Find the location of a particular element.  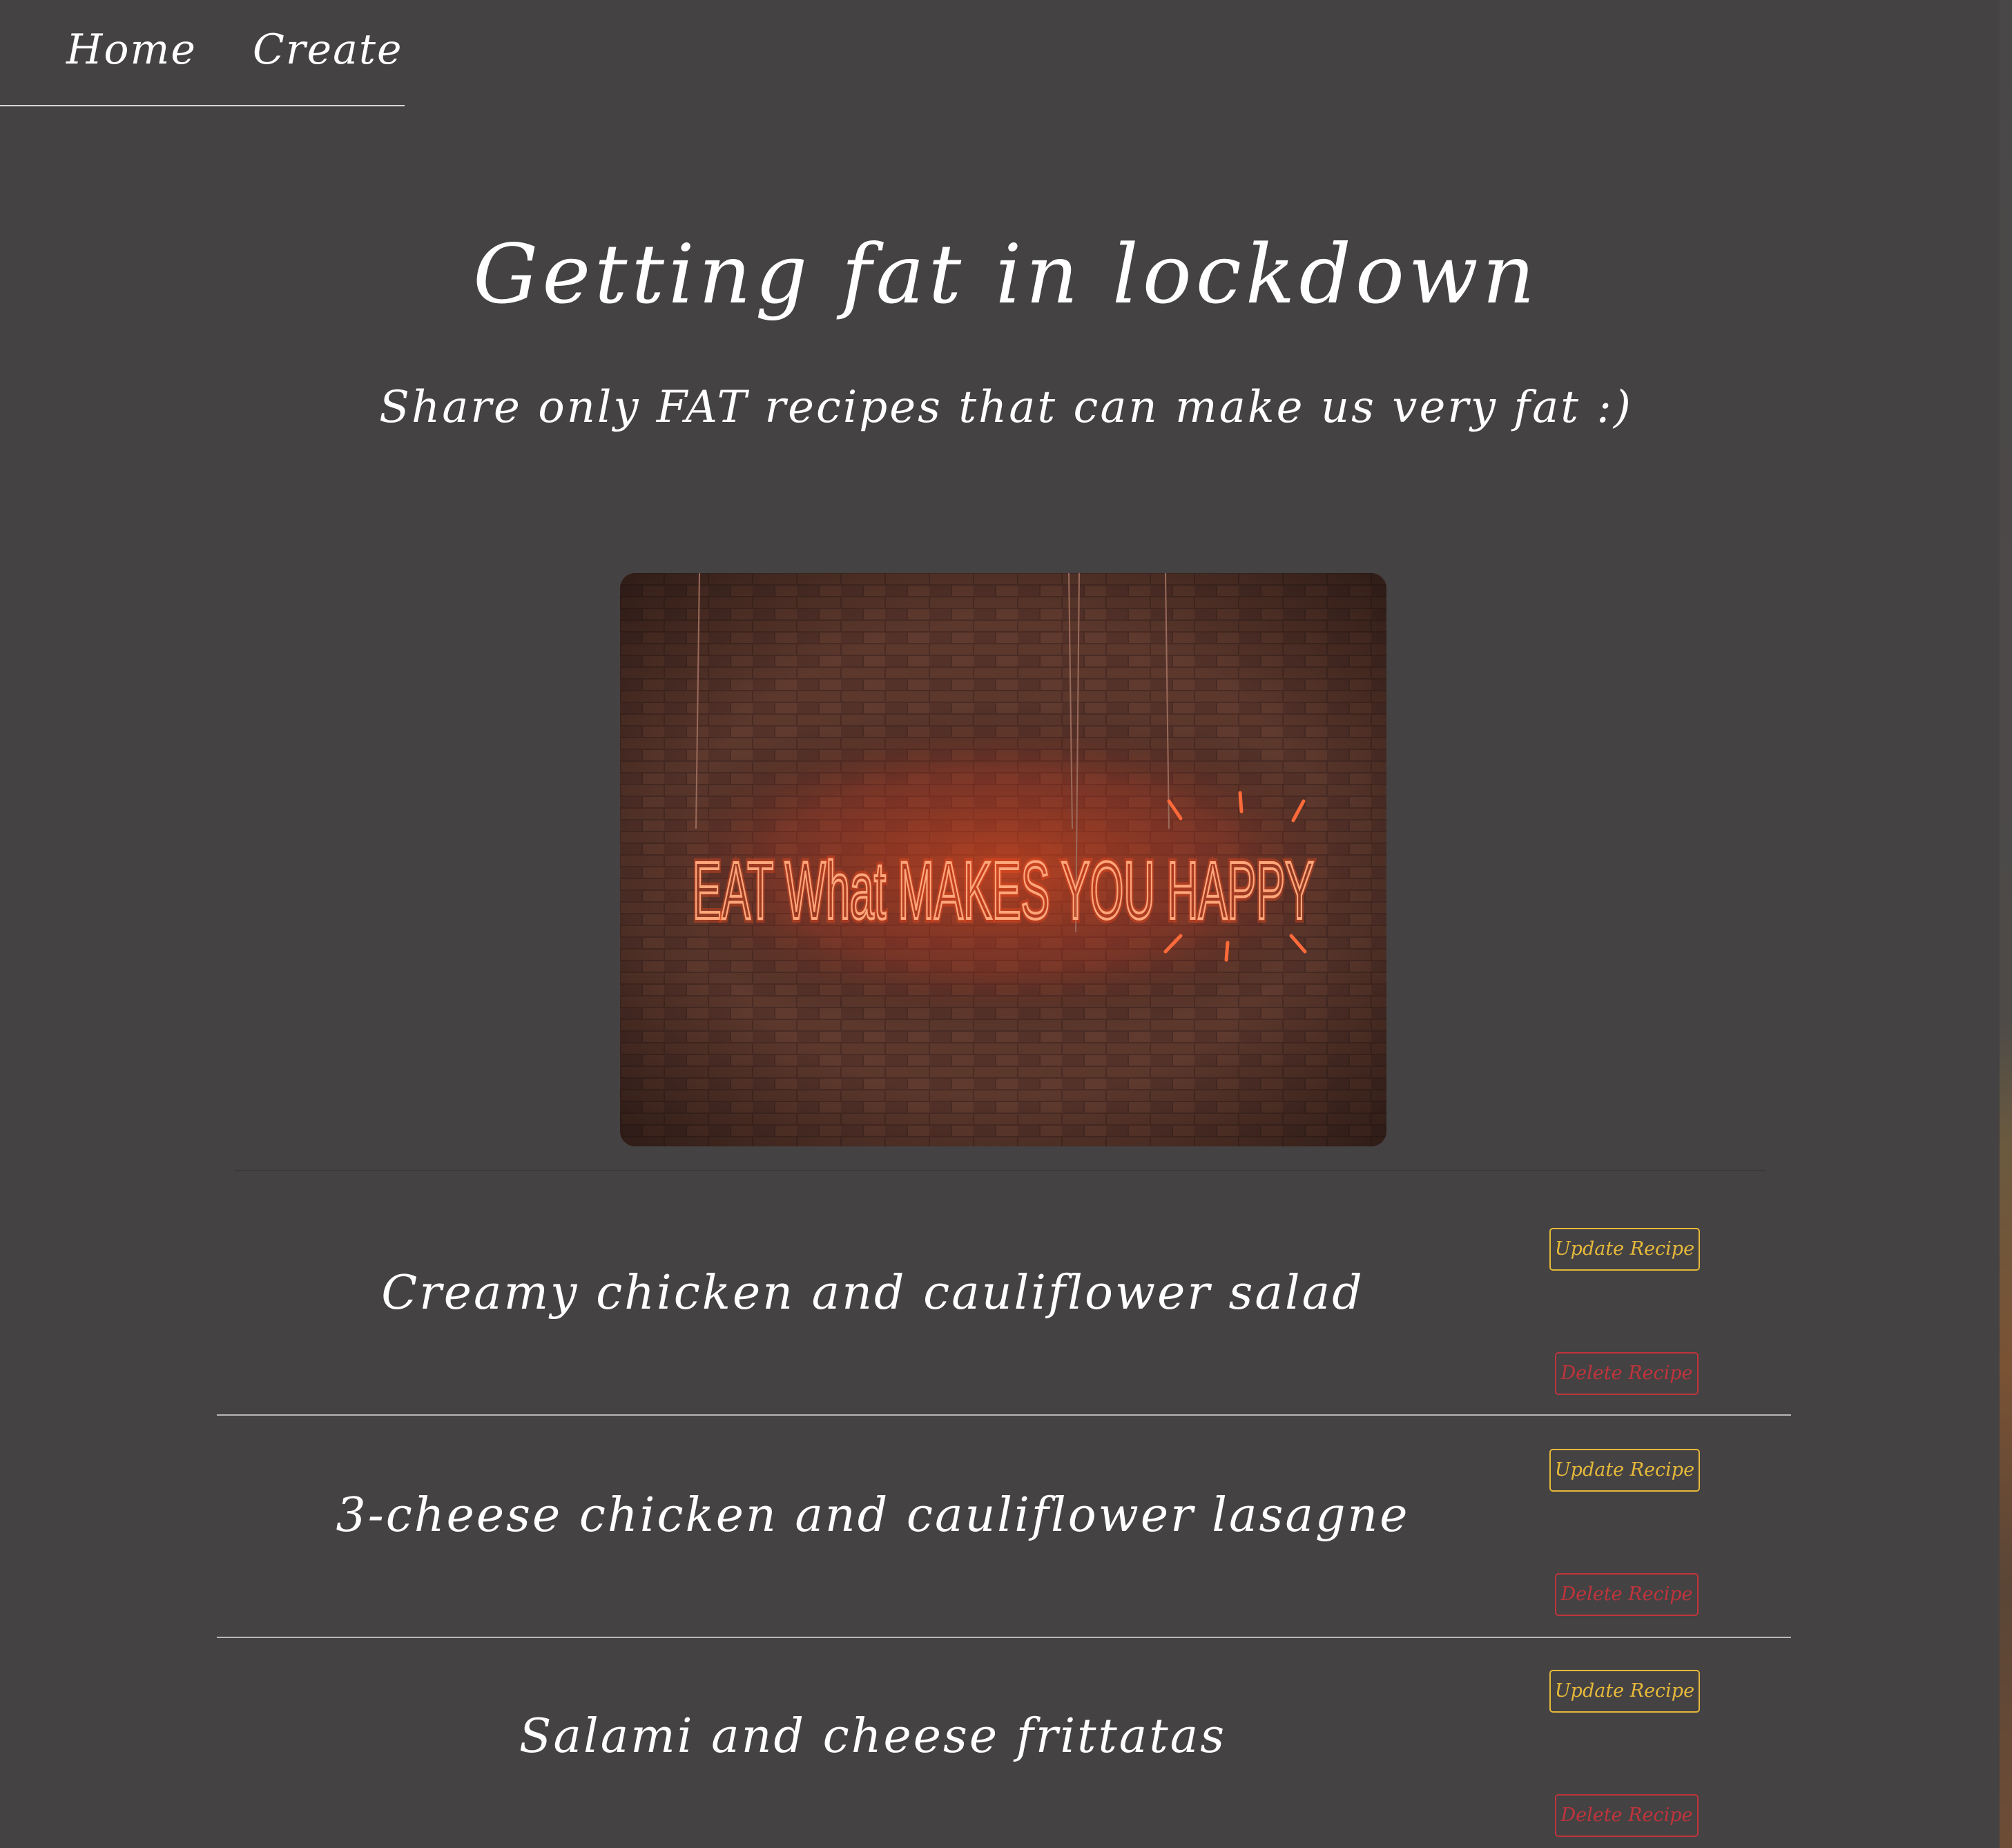

recipe-title: Creamy chicken and cauliflower salad is located at coordinates (873, 1293).